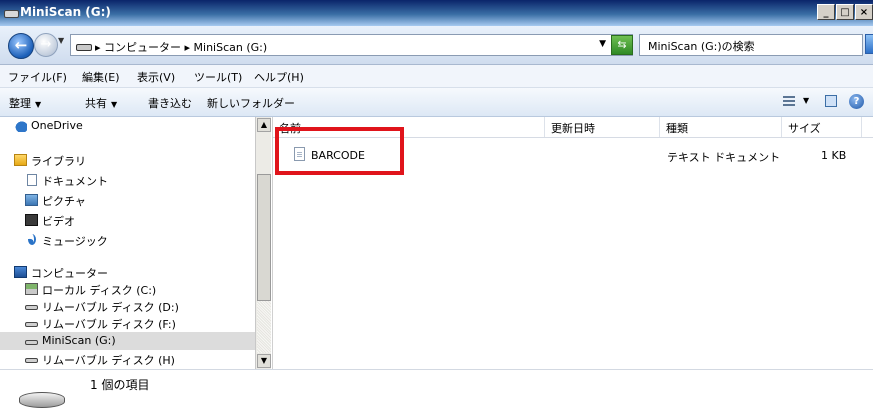  Describe the element at coordinates (789, 101) in the screenshot. I see `view-options-icon` at that location.